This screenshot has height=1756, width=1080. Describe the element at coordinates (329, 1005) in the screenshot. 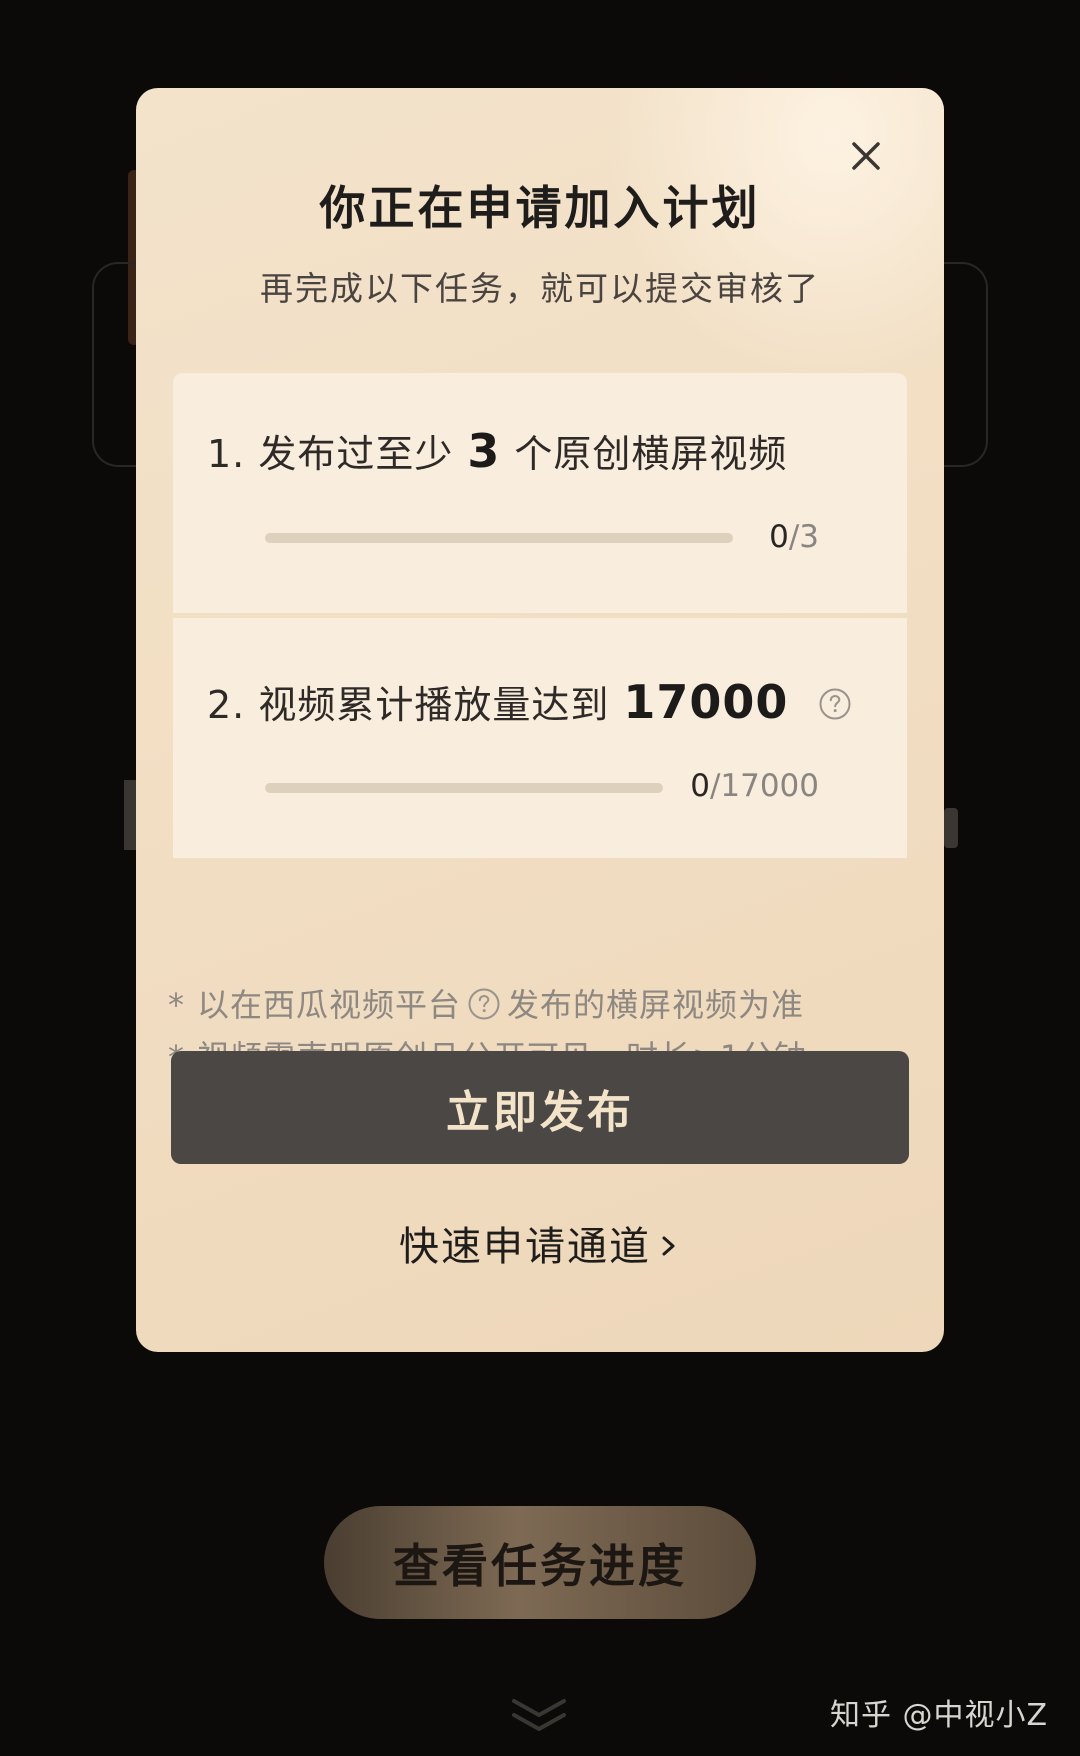

I see `note-text: 以在西瓜视频平台` at that location.